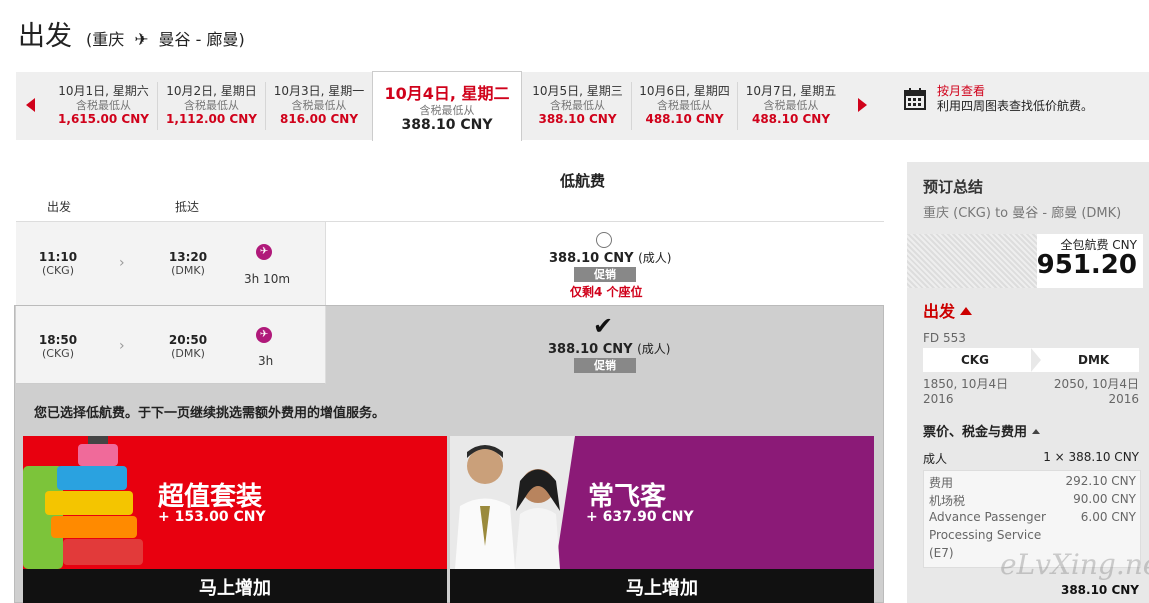 The image size is (1149, 603). I want to click on luggage-icon, so click(83, 502).